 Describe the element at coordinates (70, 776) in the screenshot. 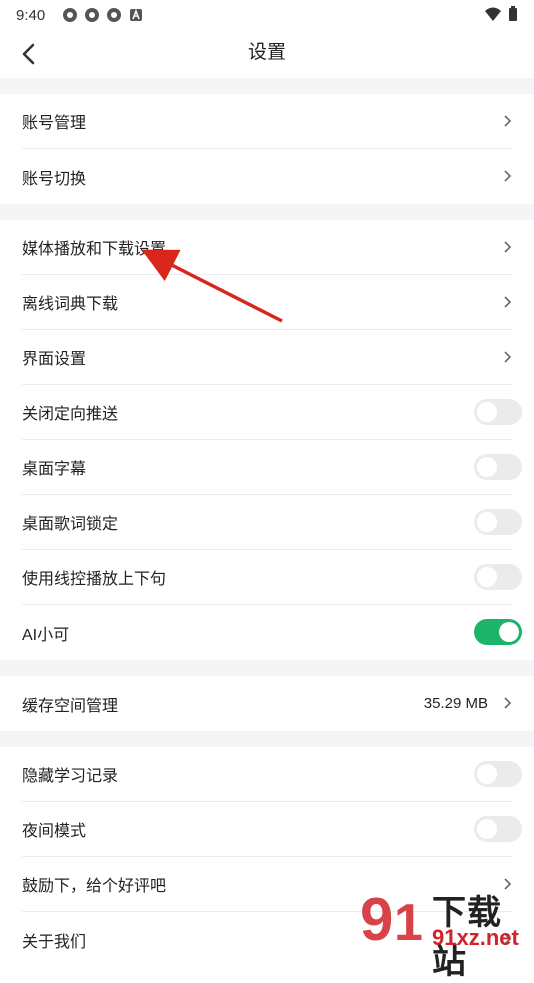

I see `settings-row-label: 隐藏学习记录` at that location.